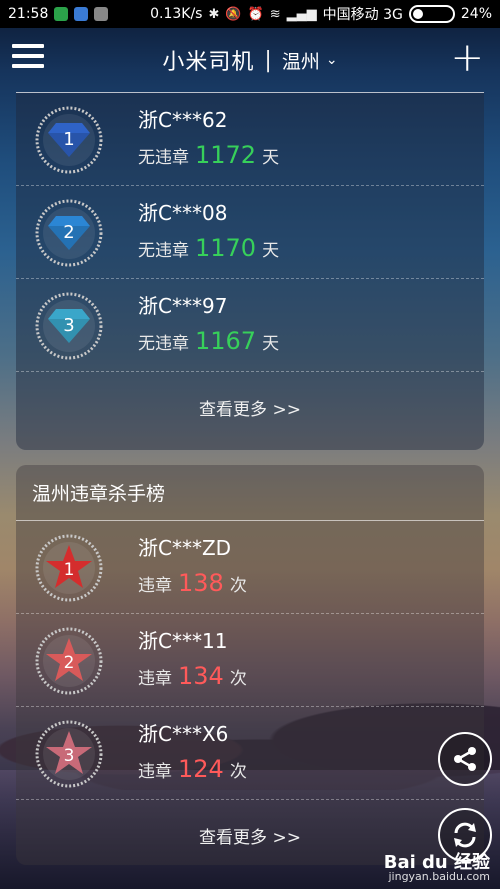 Image resolution: width=500 pixels, height=889 pixels. What do you see at coordinates (61, 14) in the screenshot?
I see `shield-app-icon` at bounding box center [61, 14].